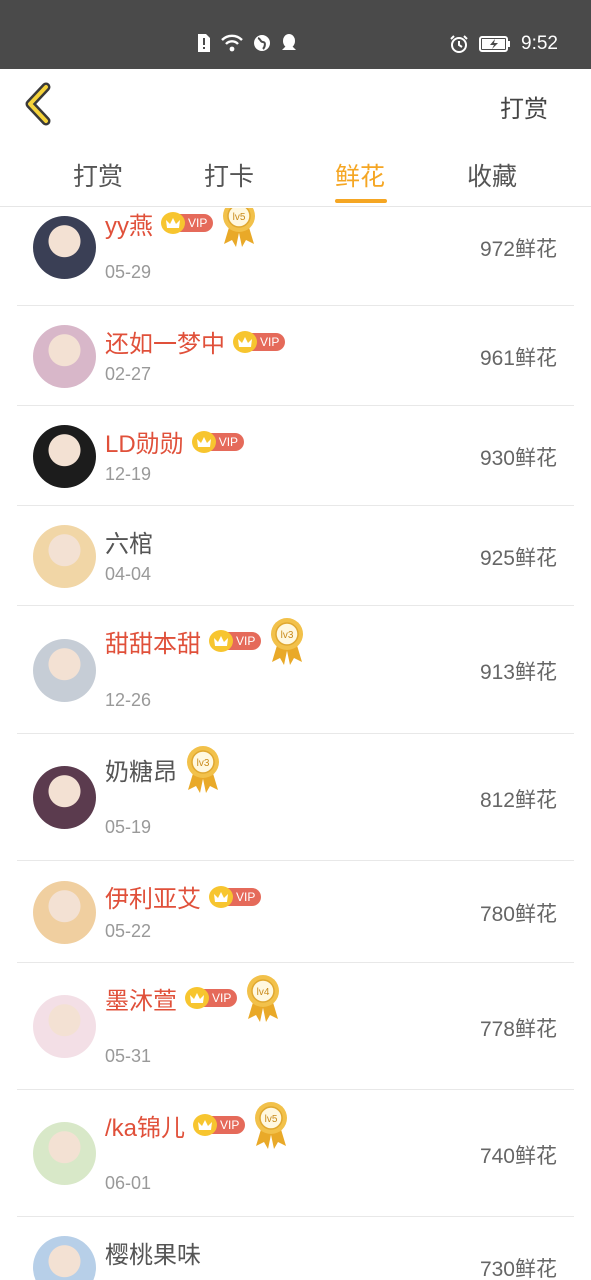 The width and height of the screenshot is (591, 1280). I want to click on name-line: 墨沐萱 VIP lv4, so click(193, 998).